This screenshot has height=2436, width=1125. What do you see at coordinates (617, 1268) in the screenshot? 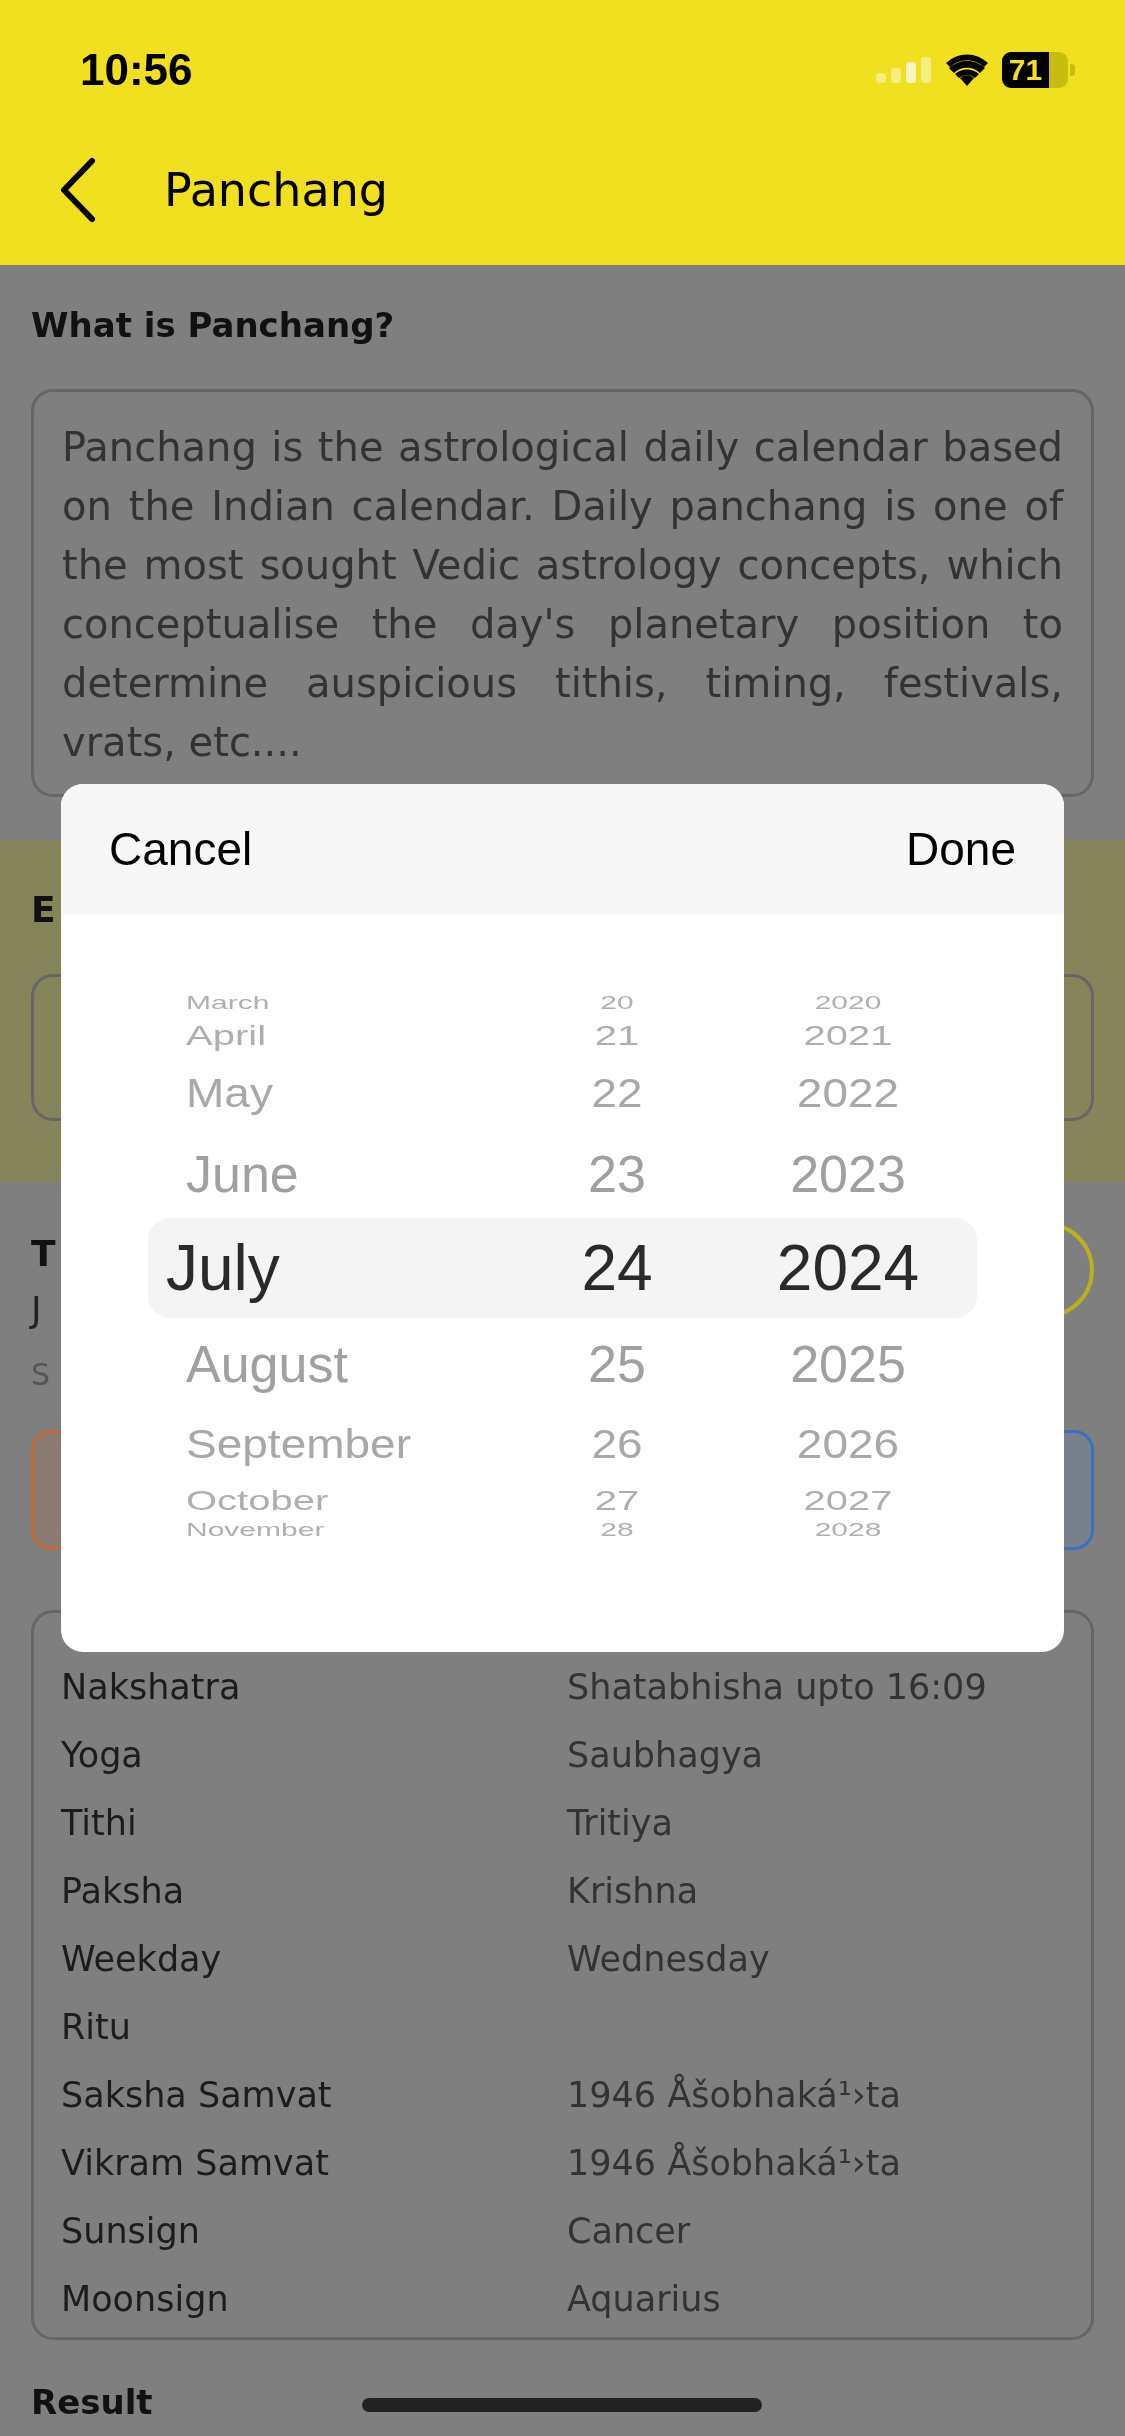
I see `picker-option: 24` at bounding box center [617, 1268].